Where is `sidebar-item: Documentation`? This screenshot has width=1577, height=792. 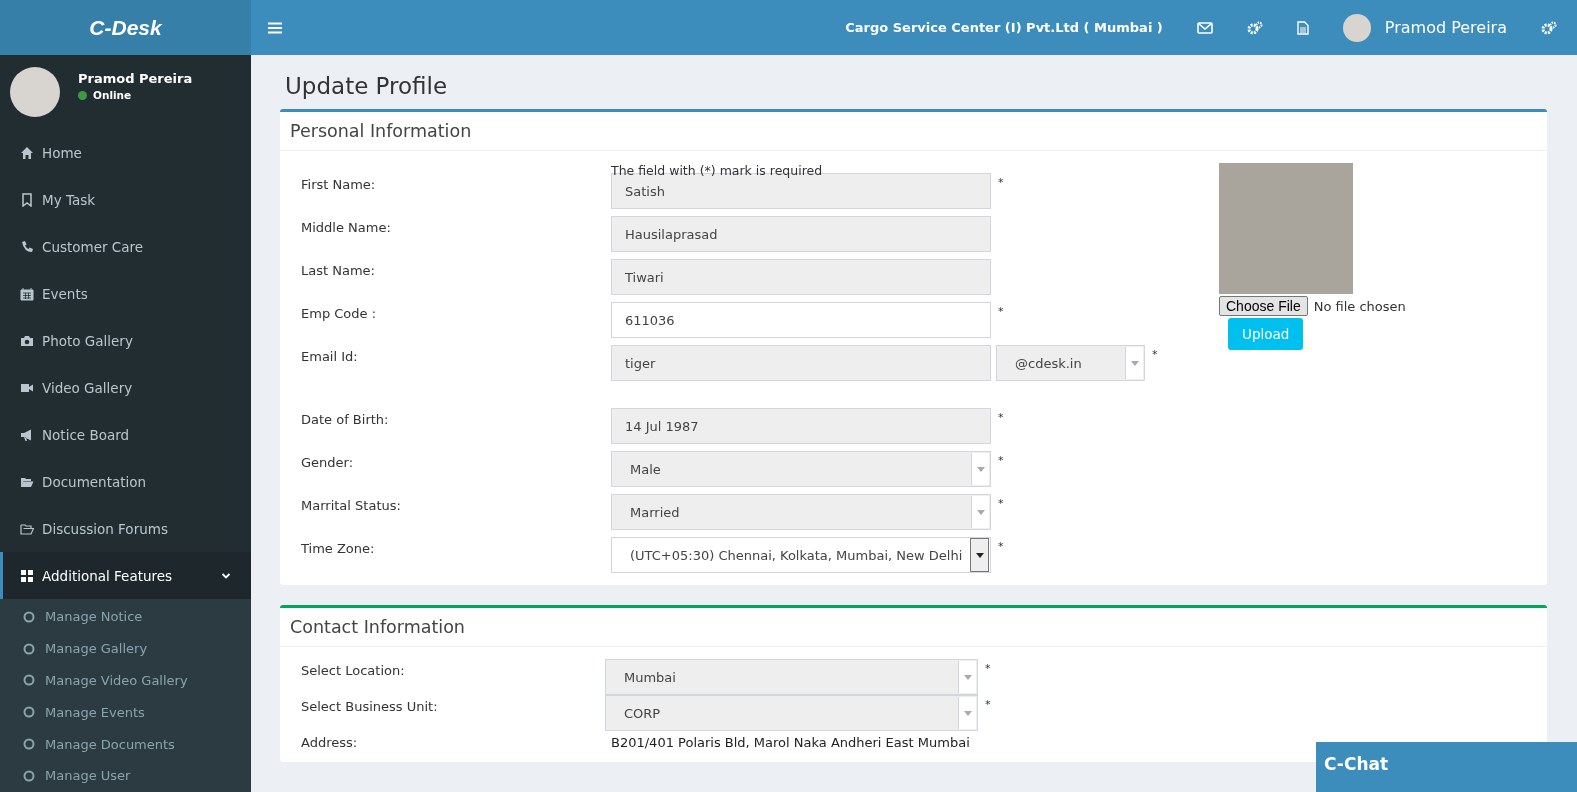 sidebar-item: Documentation is located at coordinates (125, 481).